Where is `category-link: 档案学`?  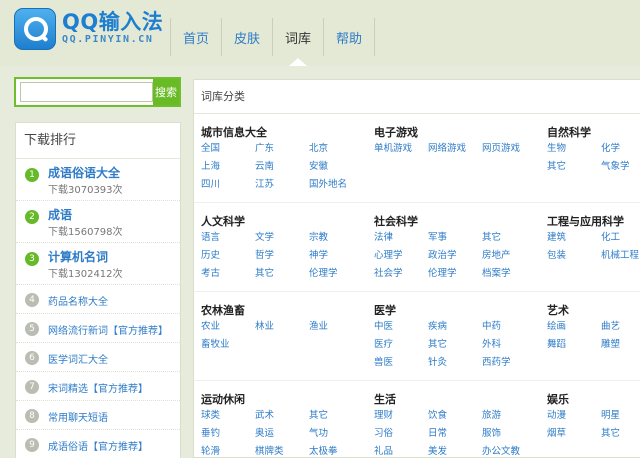
category-link: 档案学 is located at coordinates (513, 274).